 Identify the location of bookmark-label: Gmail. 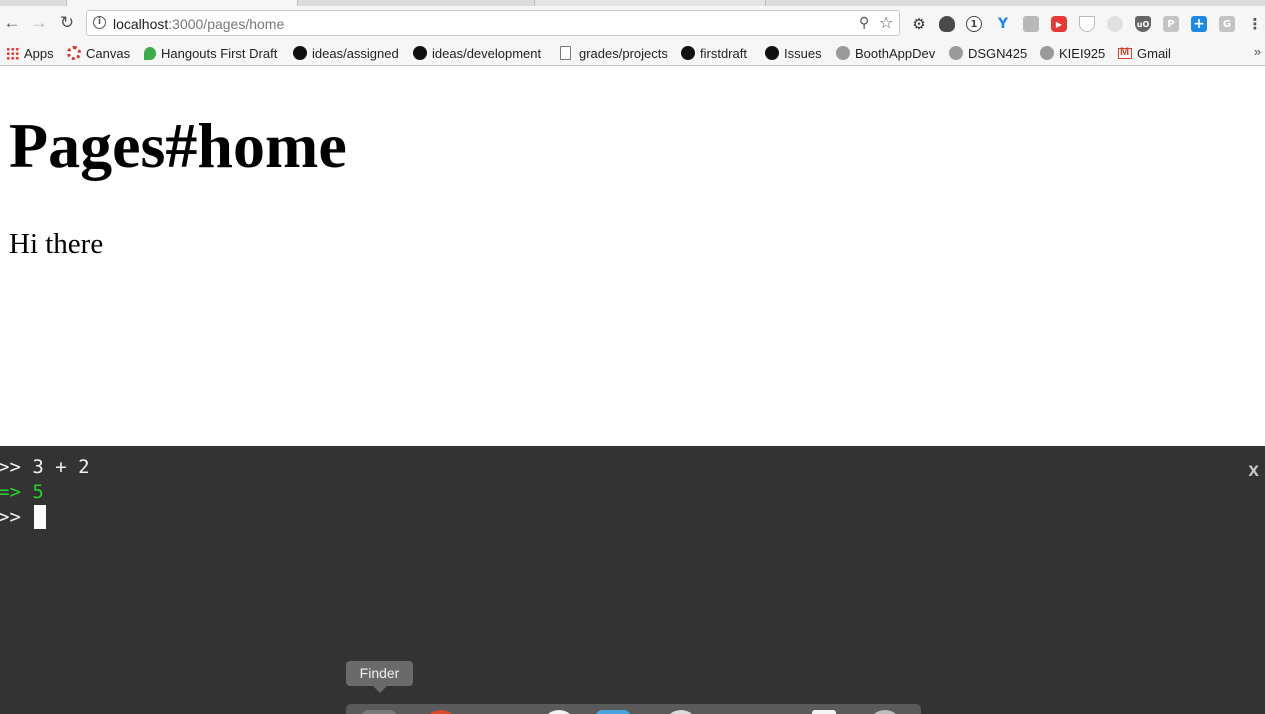
(1154, 53).